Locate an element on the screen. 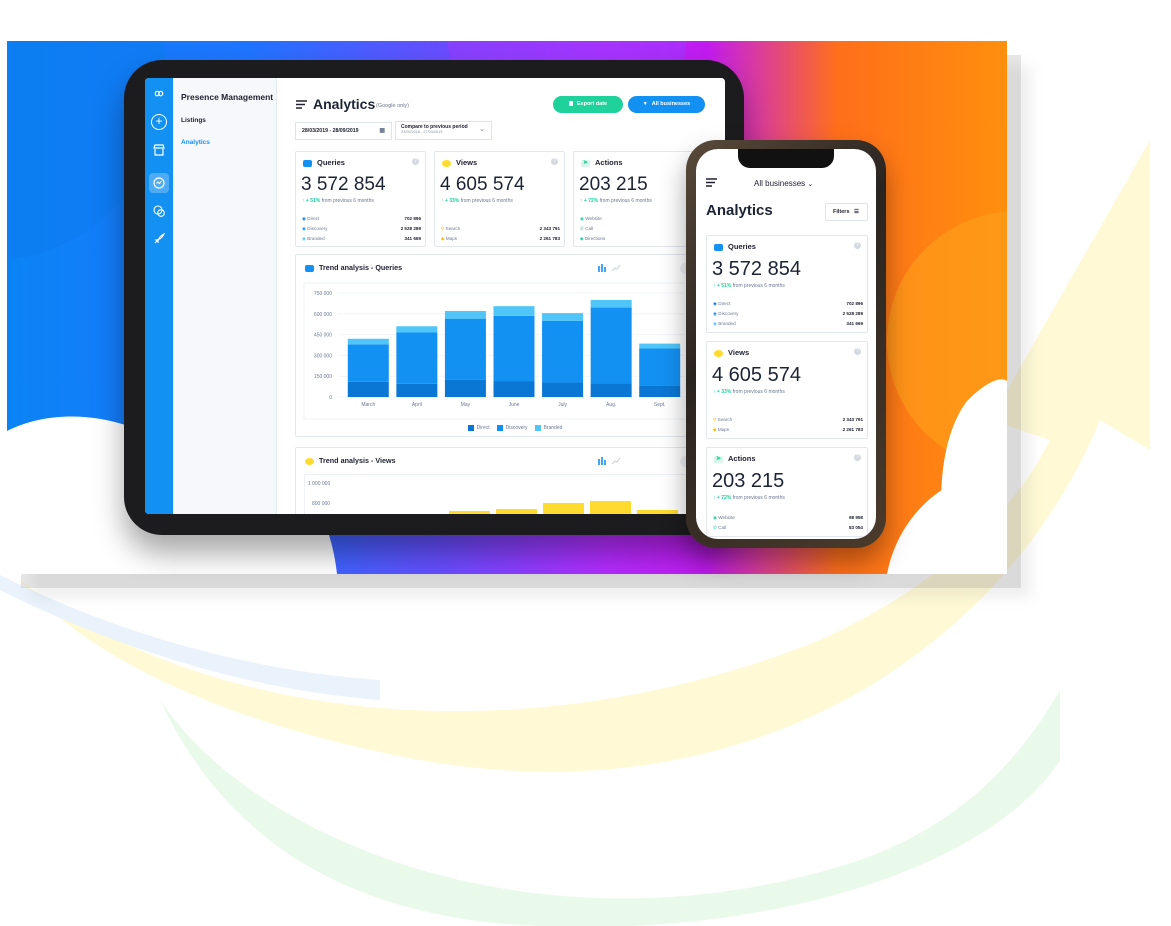 Image resolution: width=1171 pixels, height=926 pixels. y-tick-label: 600 000 is located at coordinates (323, 315).